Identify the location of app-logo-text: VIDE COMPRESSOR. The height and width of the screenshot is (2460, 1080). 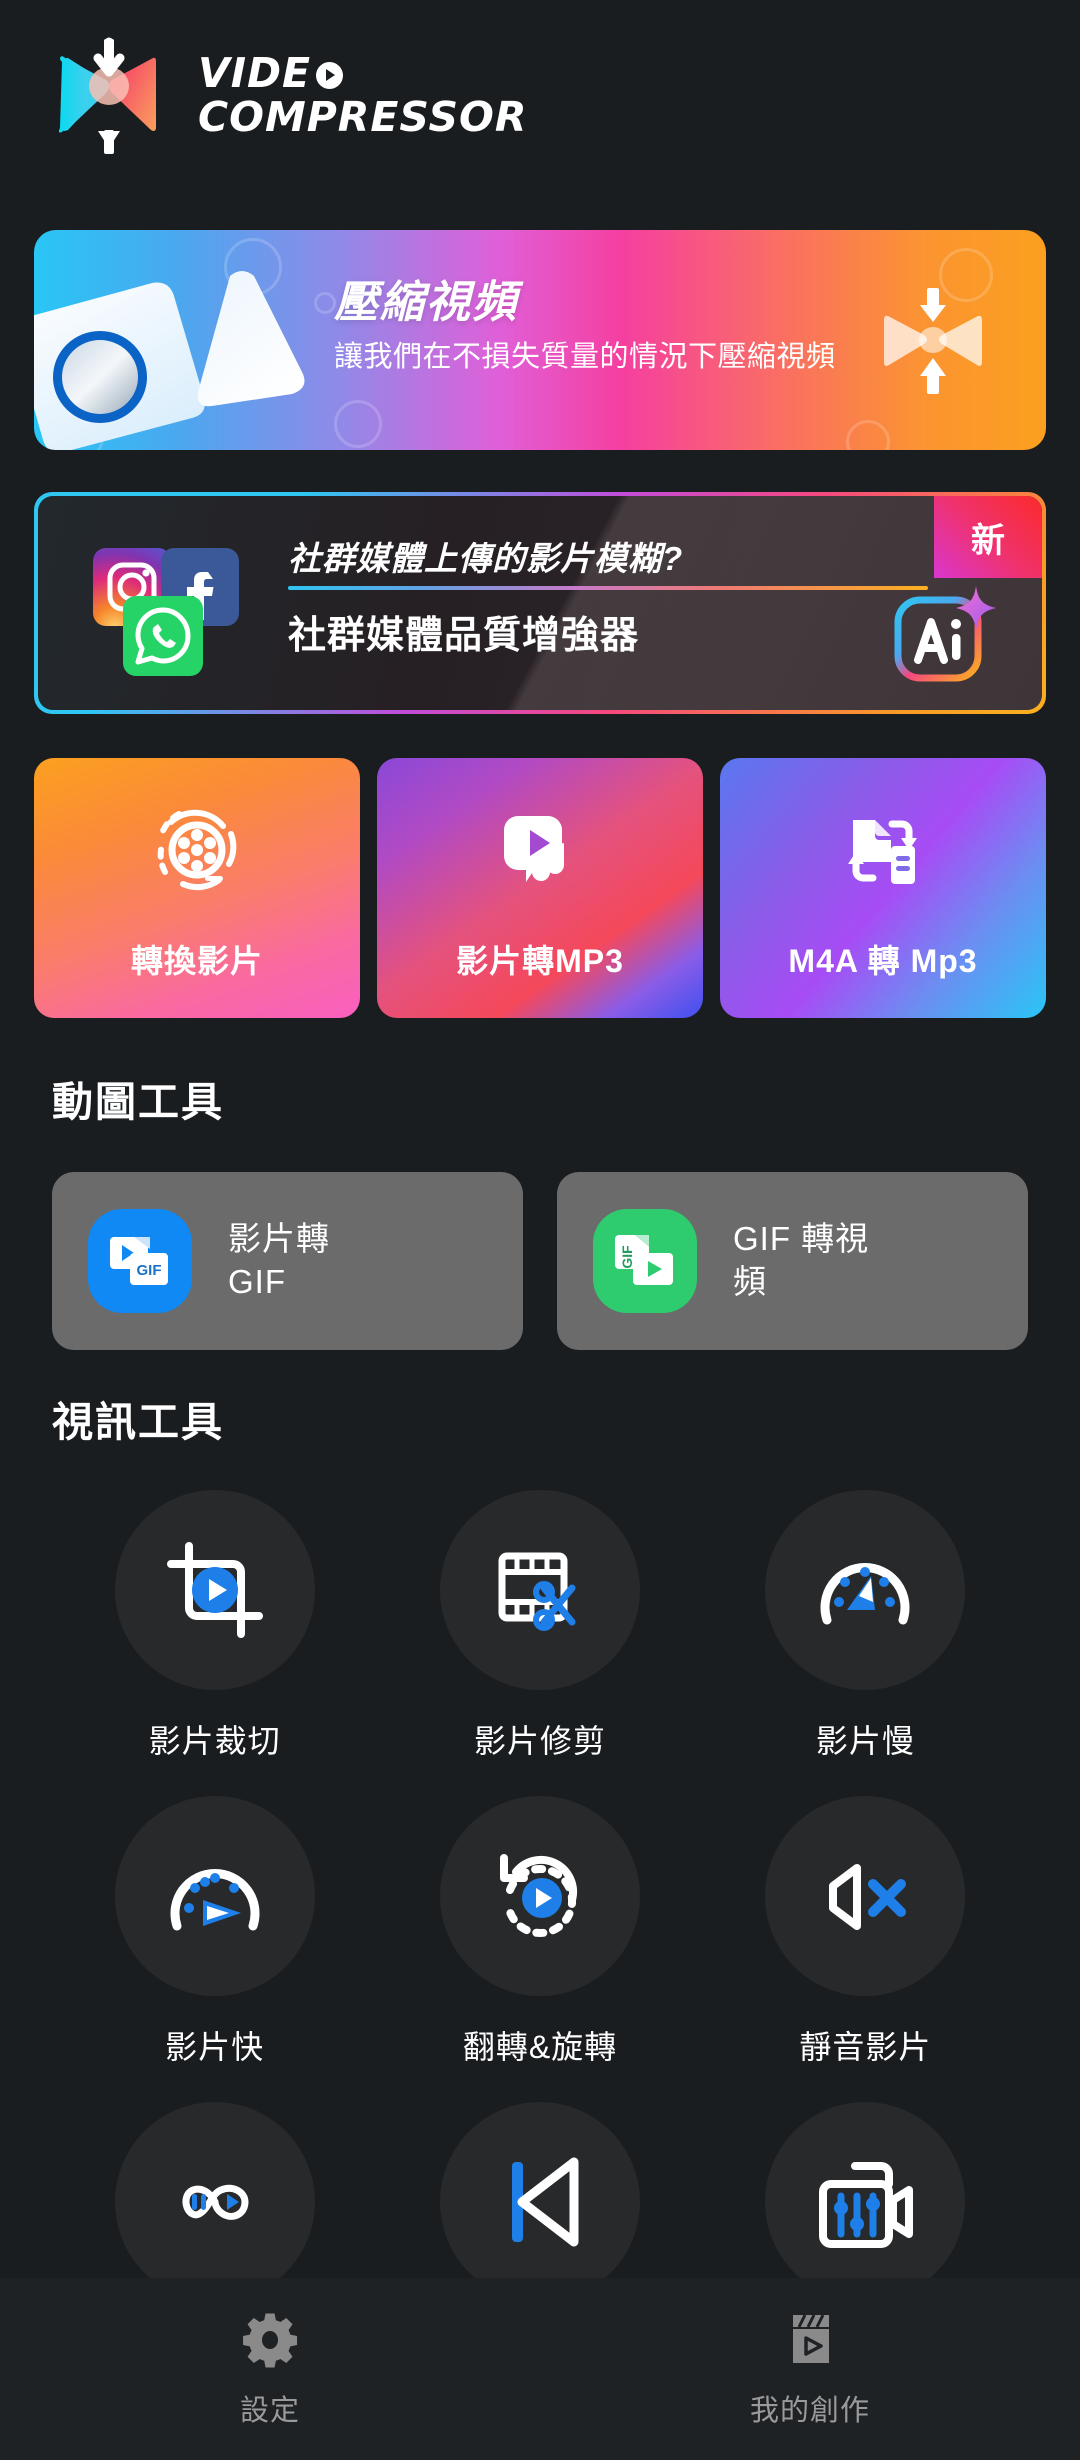
(363, 94).